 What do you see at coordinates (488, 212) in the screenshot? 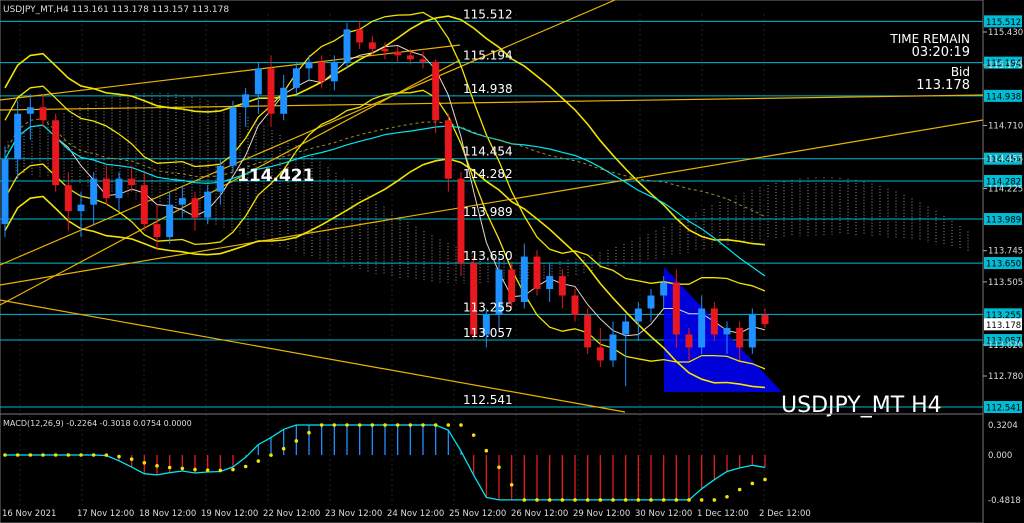
I see `level-label: 113.989` at bounding box center [488, 212].